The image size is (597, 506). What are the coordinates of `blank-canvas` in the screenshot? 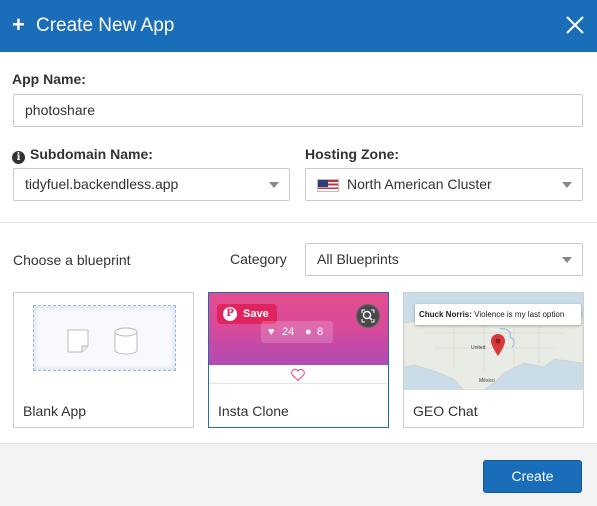 It's located at (104, 338).